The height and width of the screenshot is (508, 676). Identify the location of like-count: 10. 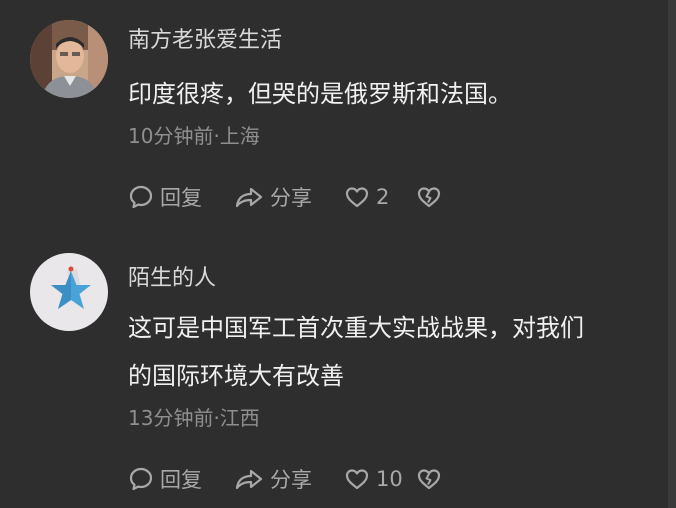
(389, 479).